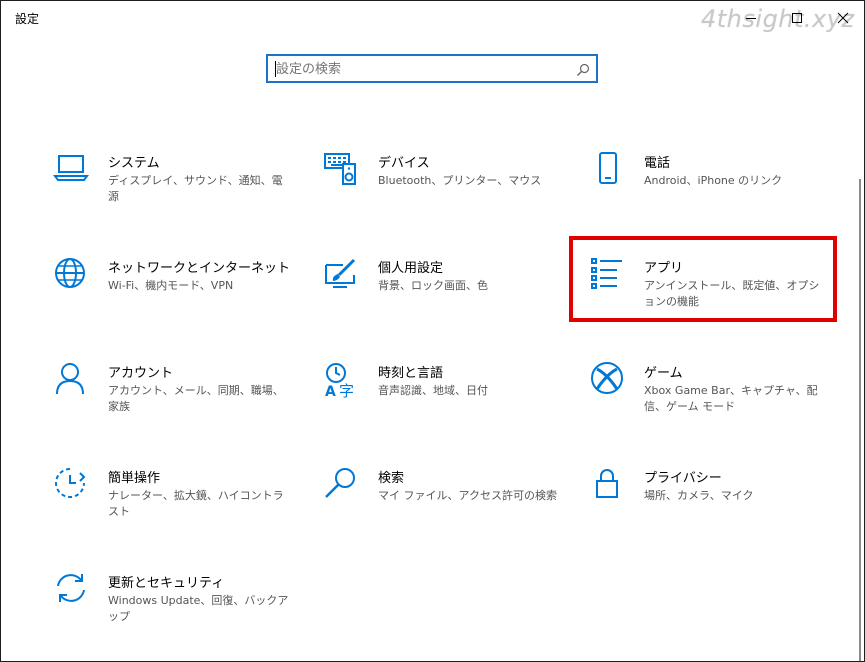 The height and width of the screenshot is (662, 865). I want to click on time-language-icon: A 字, so click(341, 382).